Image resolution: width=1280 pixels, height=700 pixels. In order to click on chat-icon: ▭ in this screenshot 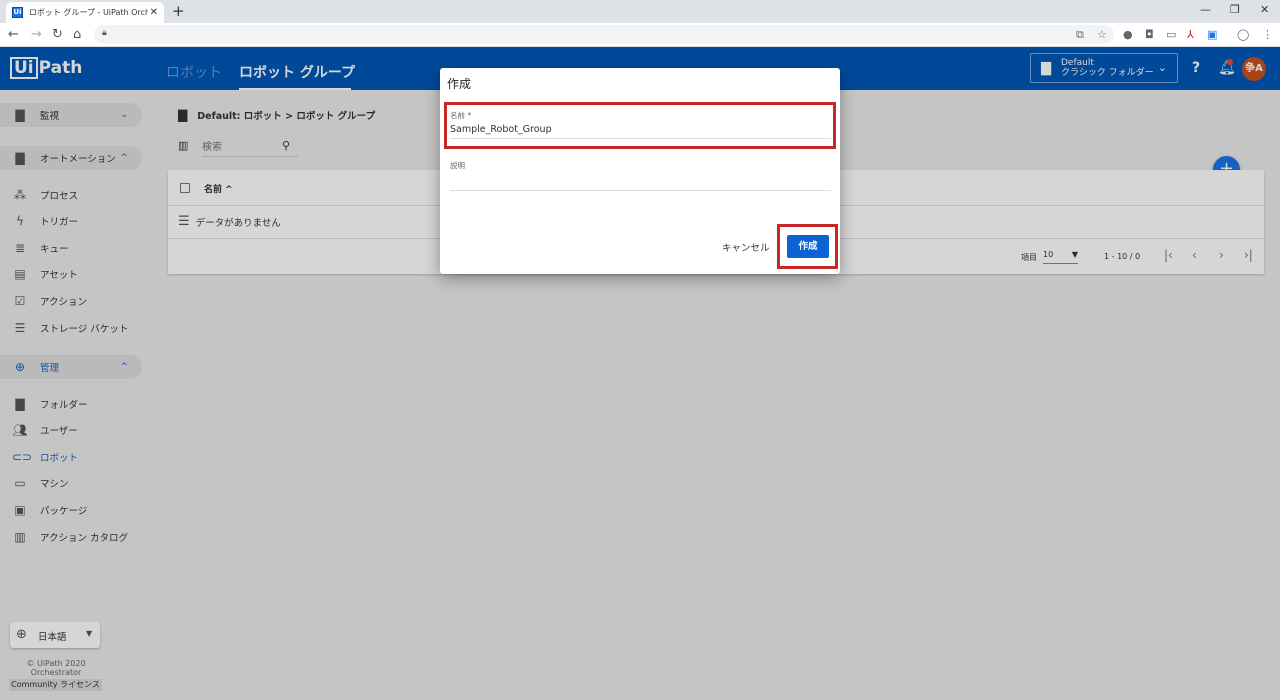, I will do `click(1171, 34)`.